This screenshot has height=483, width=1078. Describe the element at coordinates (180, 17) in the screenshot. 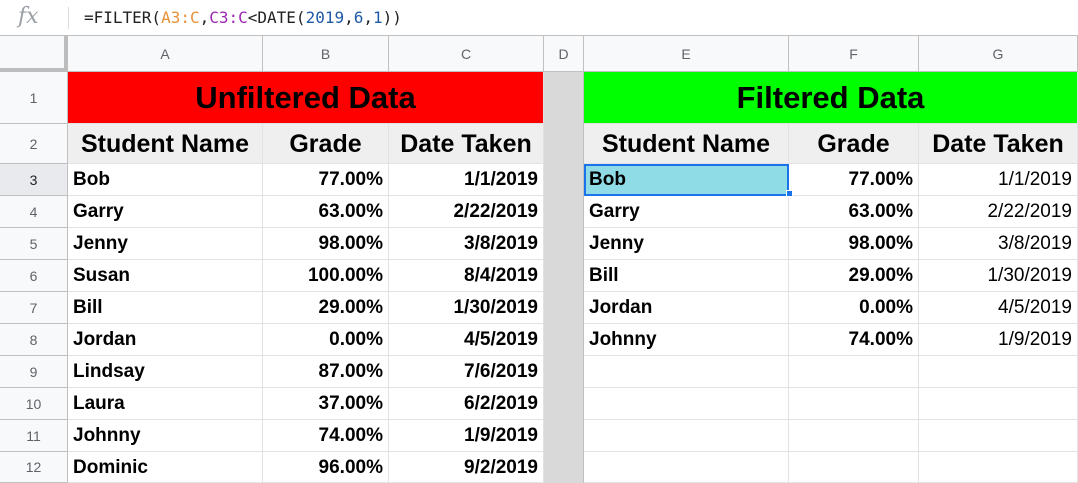

I see `formula-token: A3:C` at that location.